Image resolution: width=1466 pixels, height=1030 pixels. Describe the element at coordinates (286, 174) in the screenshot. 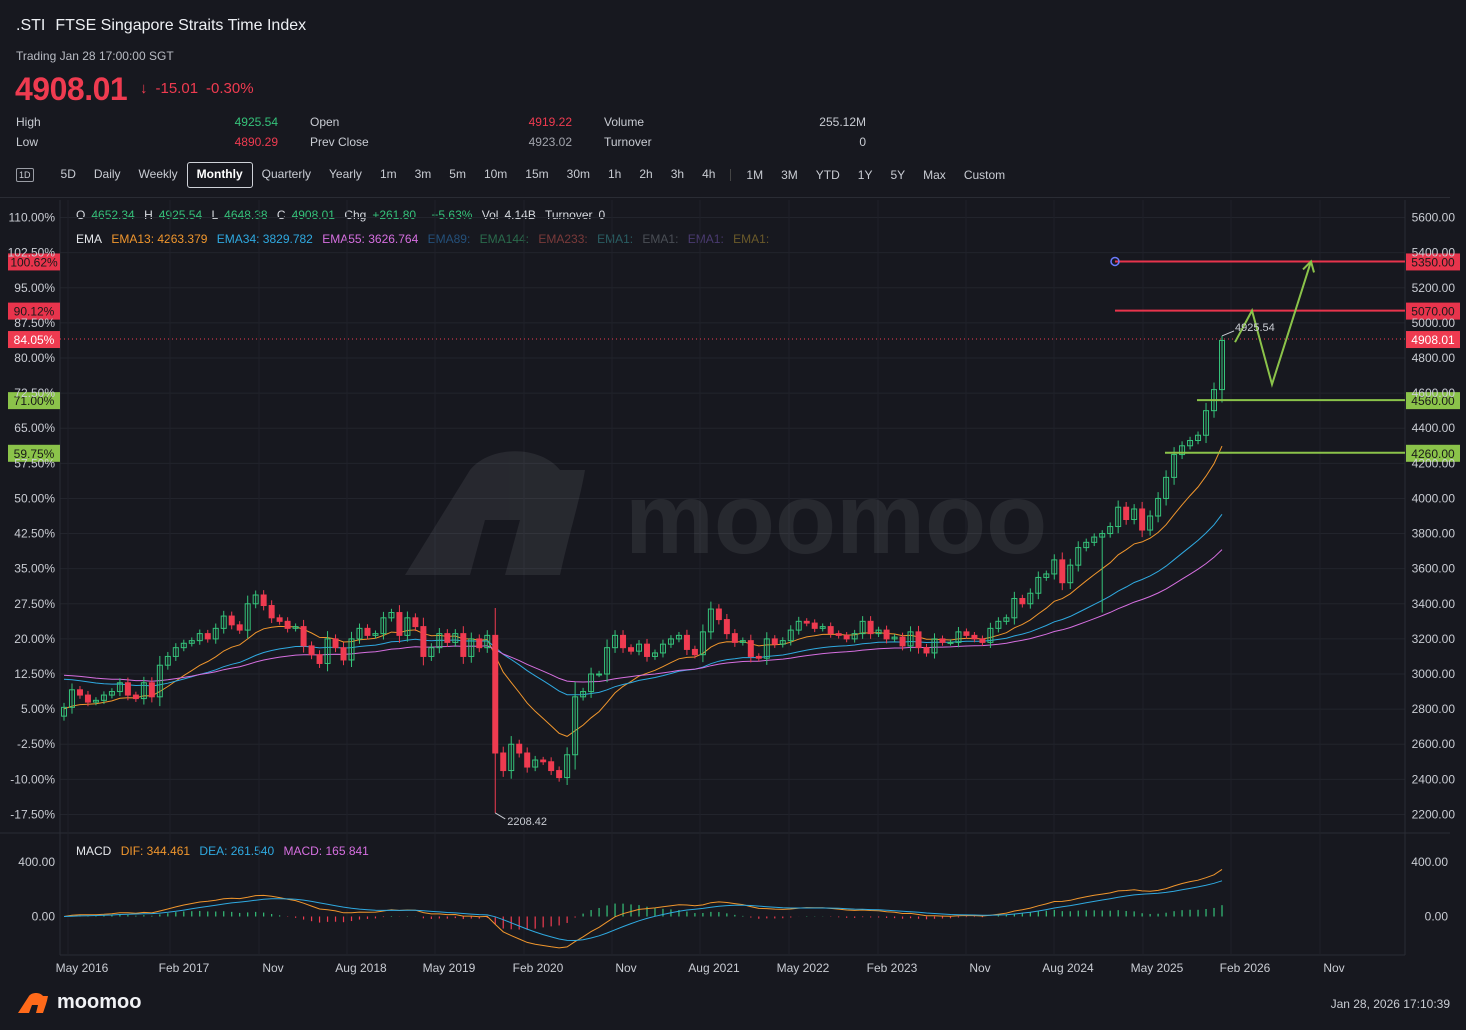

I see `timeframe-quarterly: Quarterly` at that location.